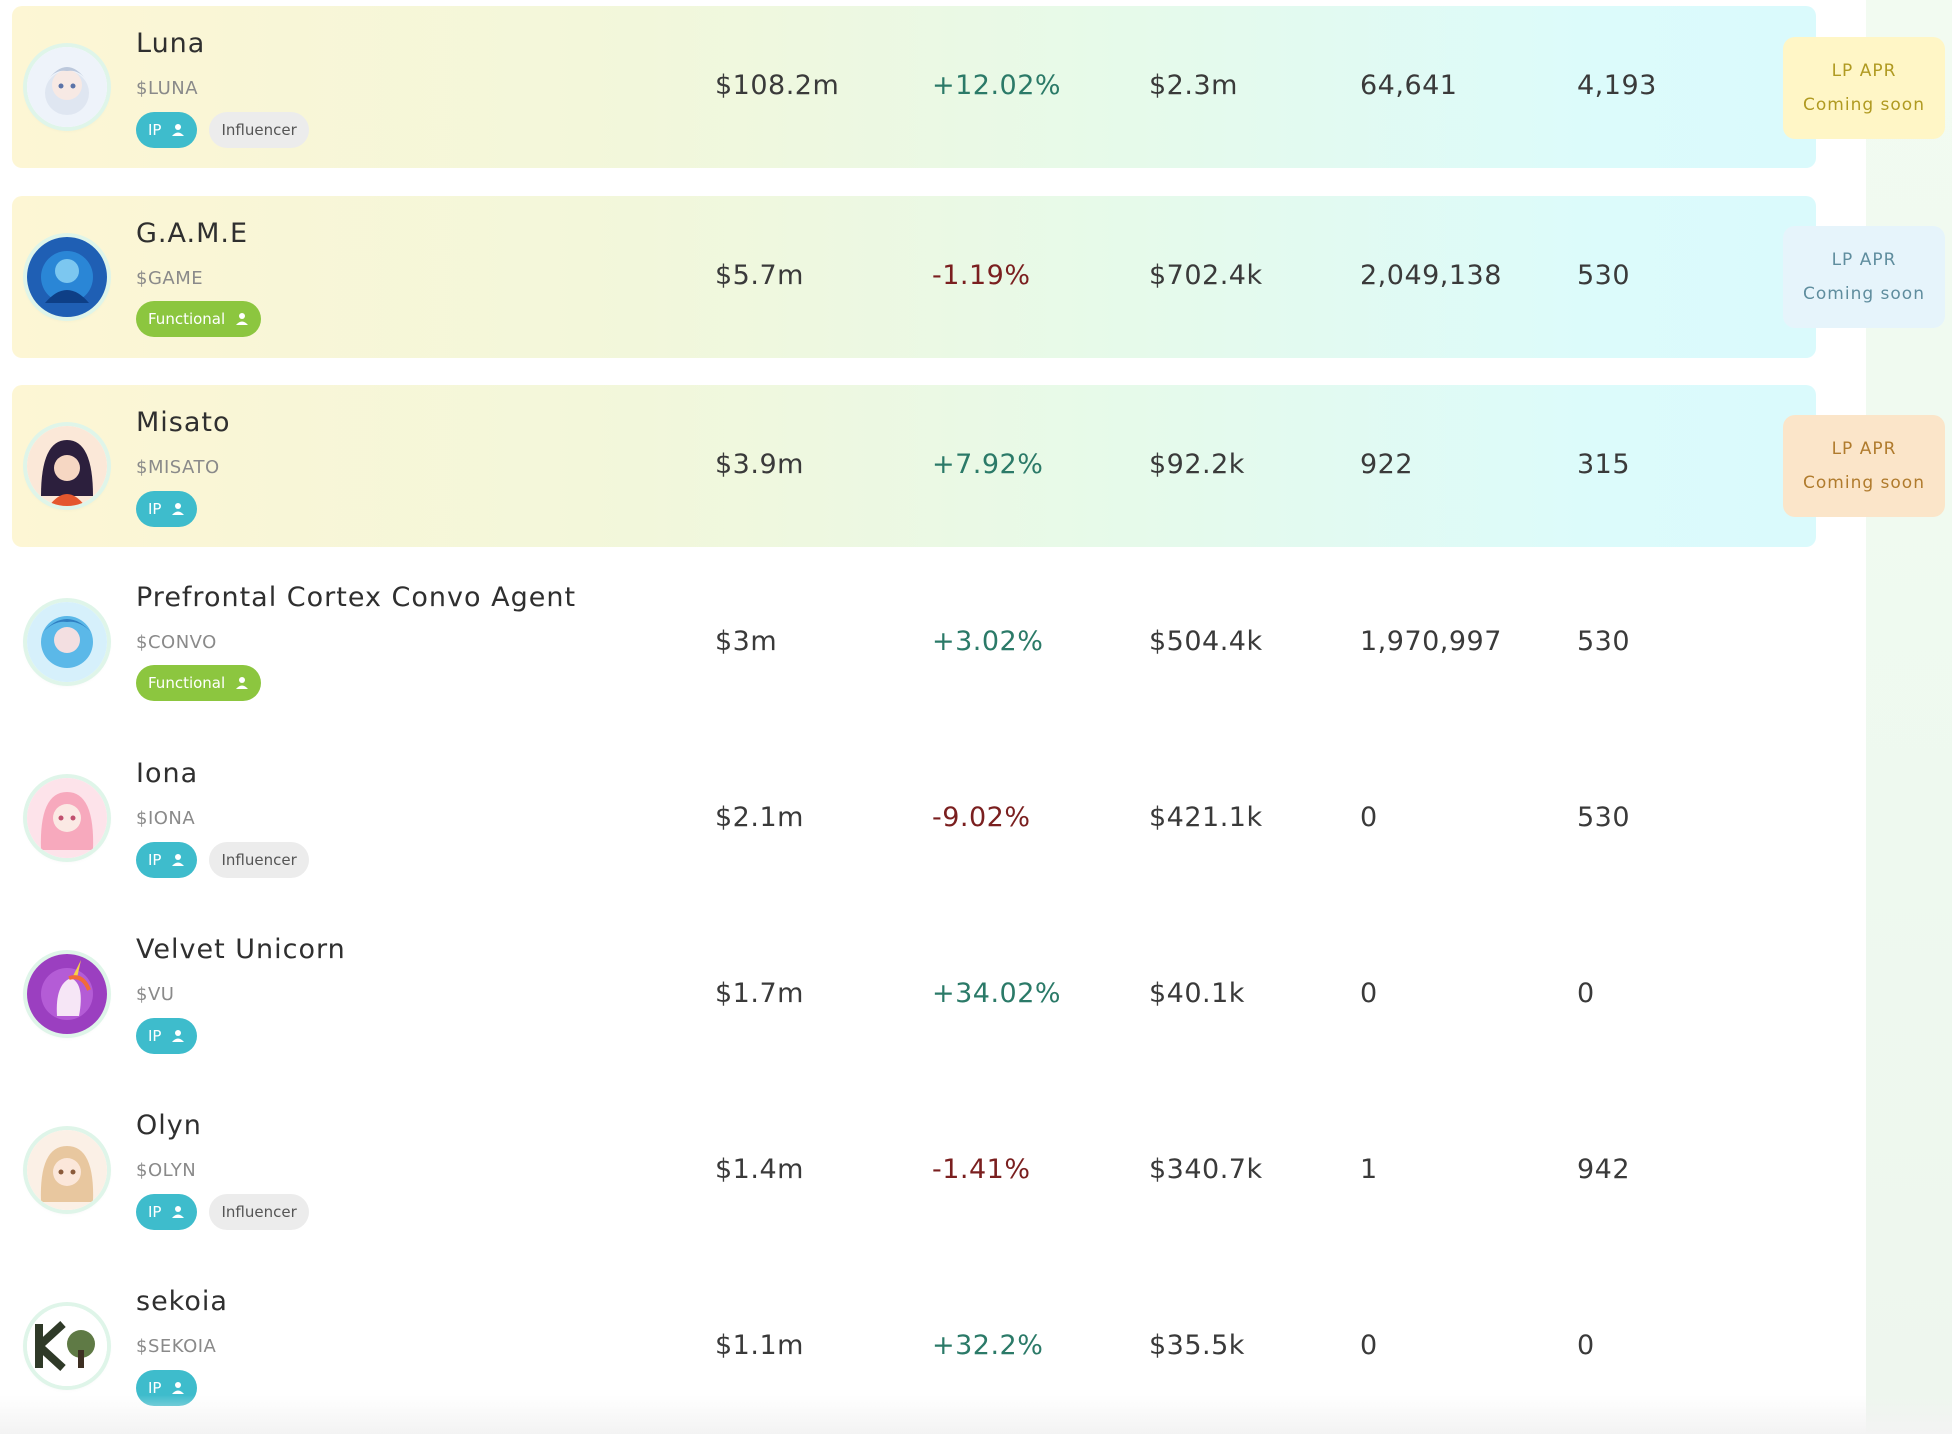 This screenshot has height=1434, width=1952. I want to click on market-cap: $1.1m, so click(759, 1345).